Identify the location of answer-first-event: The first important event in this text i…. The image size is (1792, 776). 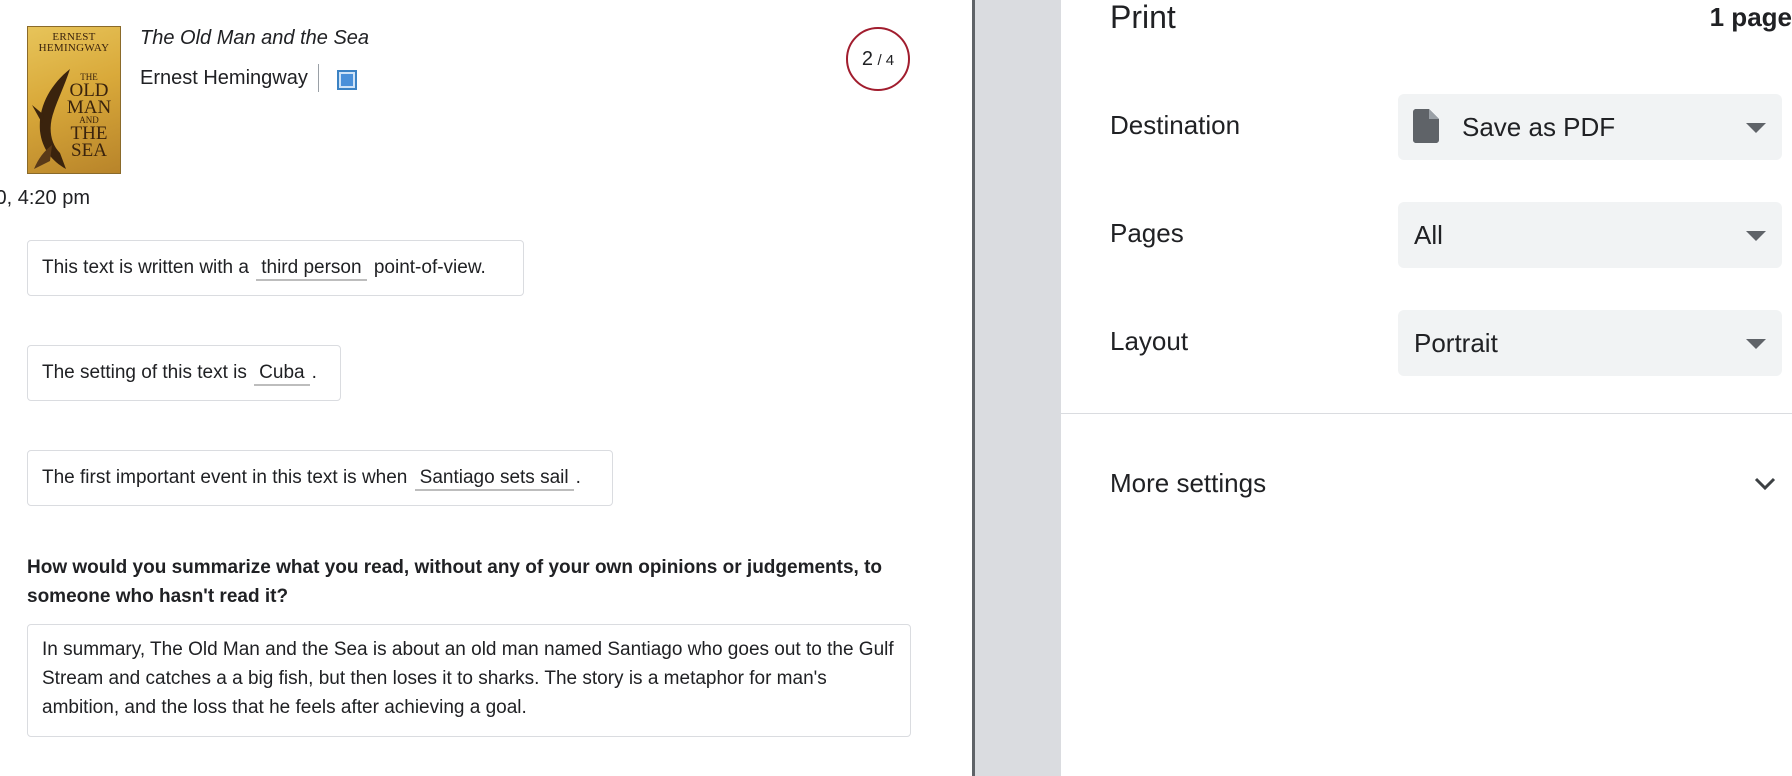
(320, 478).